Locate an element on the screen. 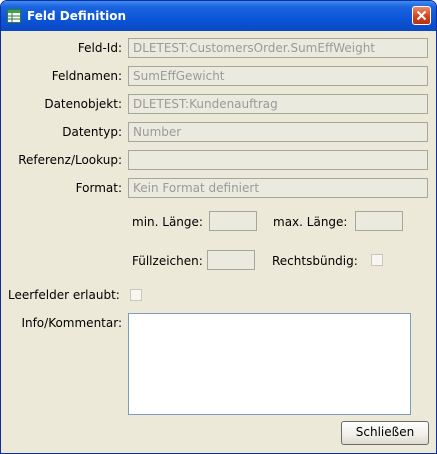 The width and height of the screenshot is (437, 454). datenobjekt-field: DLETEST:Kundenauftrag is located at coordinates (278, 104).